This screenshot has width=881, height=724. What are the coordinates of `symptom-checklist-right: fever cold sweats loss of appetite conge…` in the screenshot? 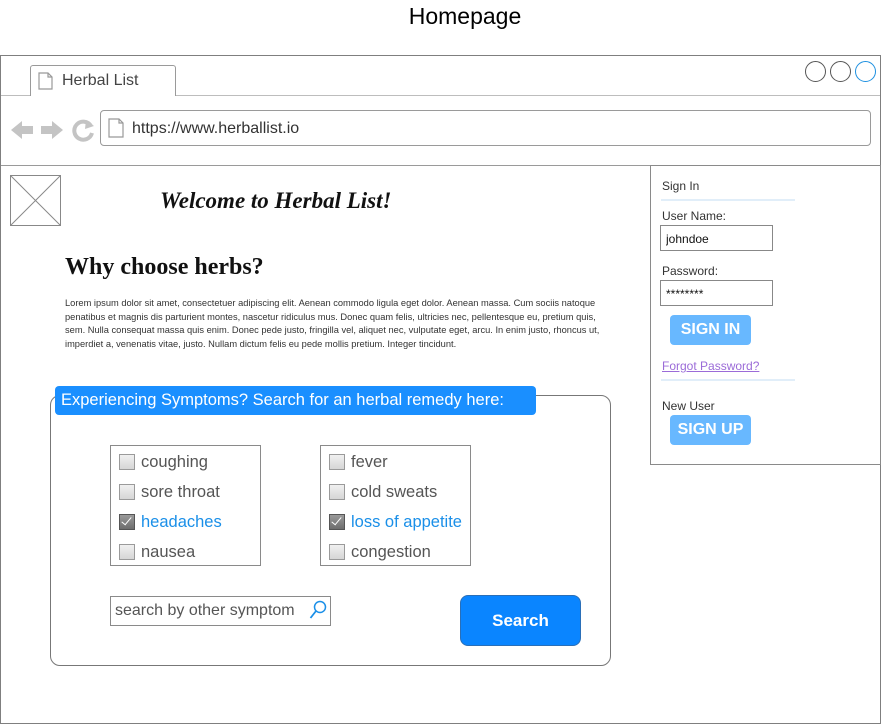 It's located at (395, 505).